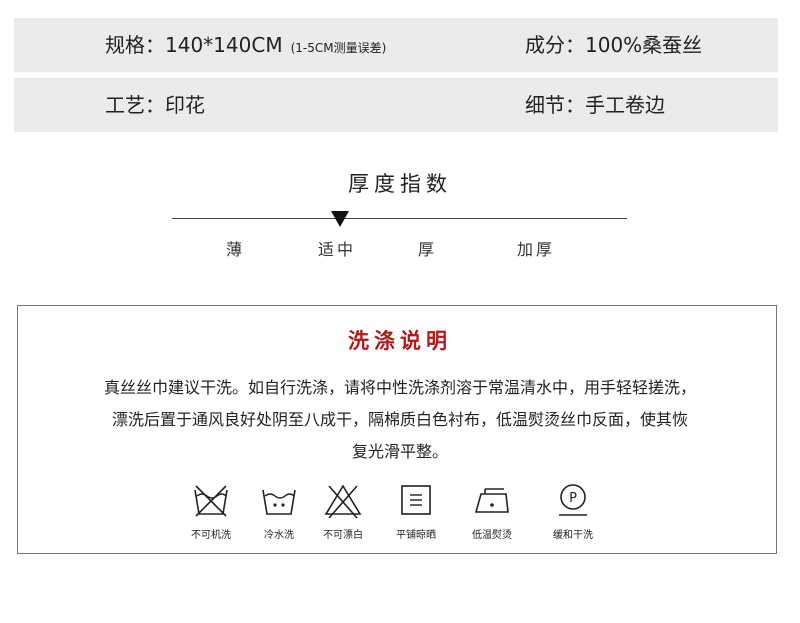  What do you see at coordinates (224, 45) in the screenshot?
I see `spec-size-value: 140*140CM` at bounding box center [224, 45].